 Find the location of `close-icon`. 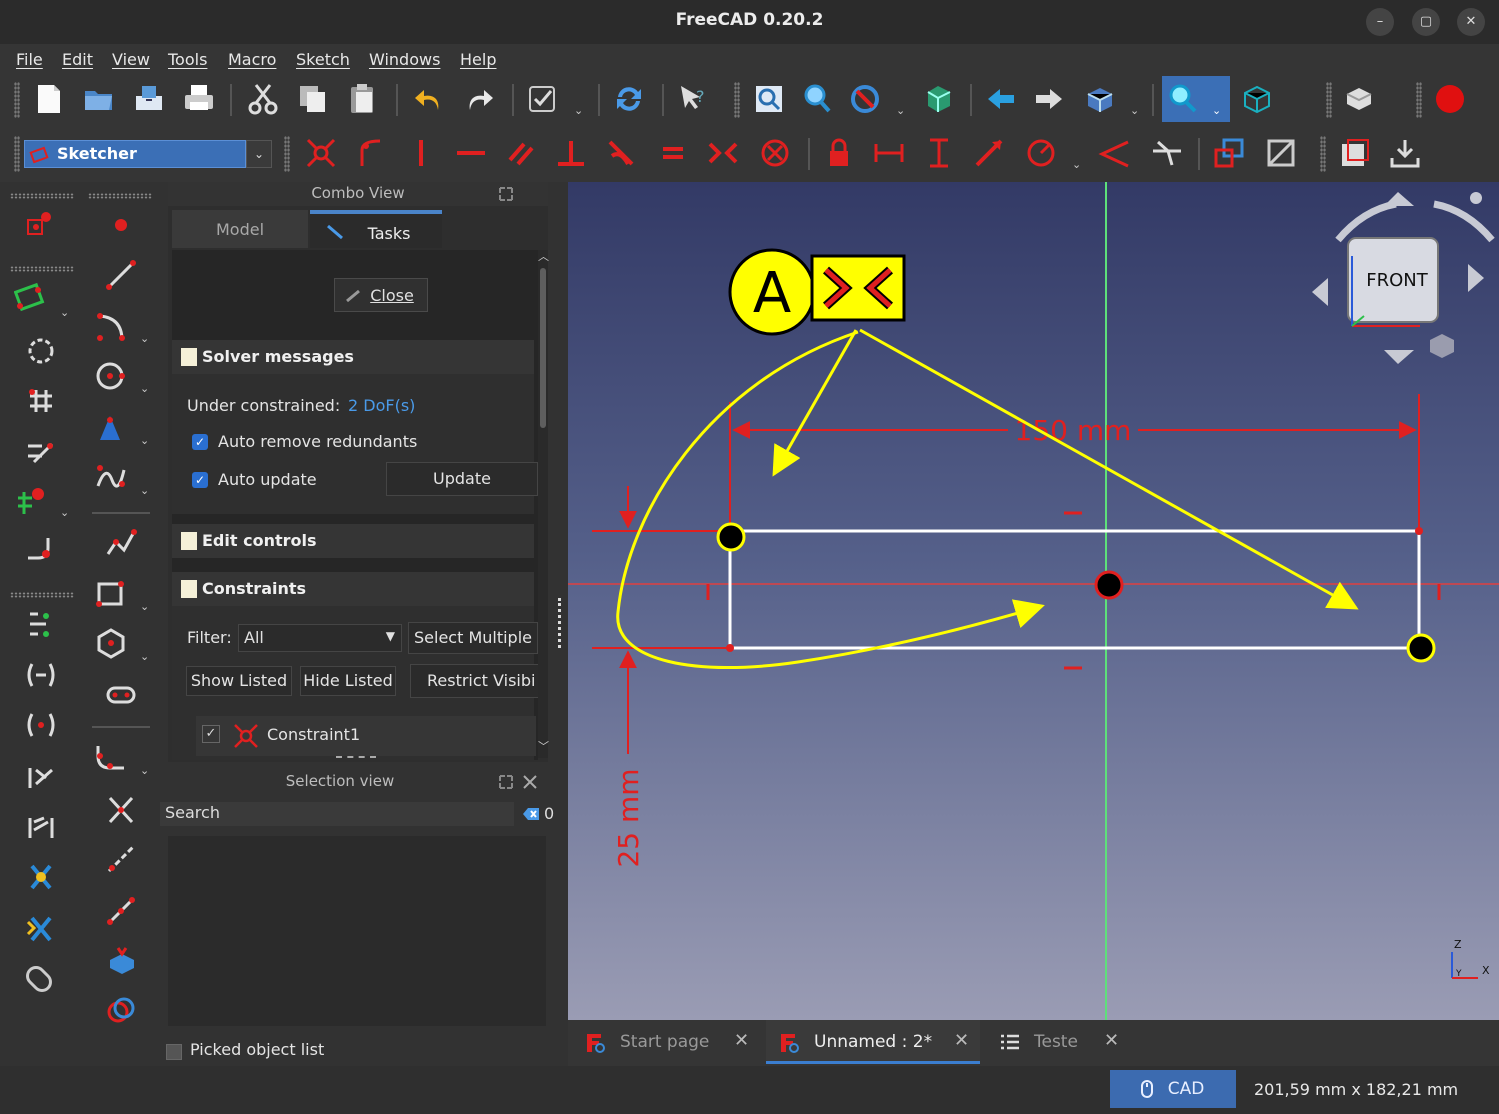

close-icon is located at coordinates (530, 782).